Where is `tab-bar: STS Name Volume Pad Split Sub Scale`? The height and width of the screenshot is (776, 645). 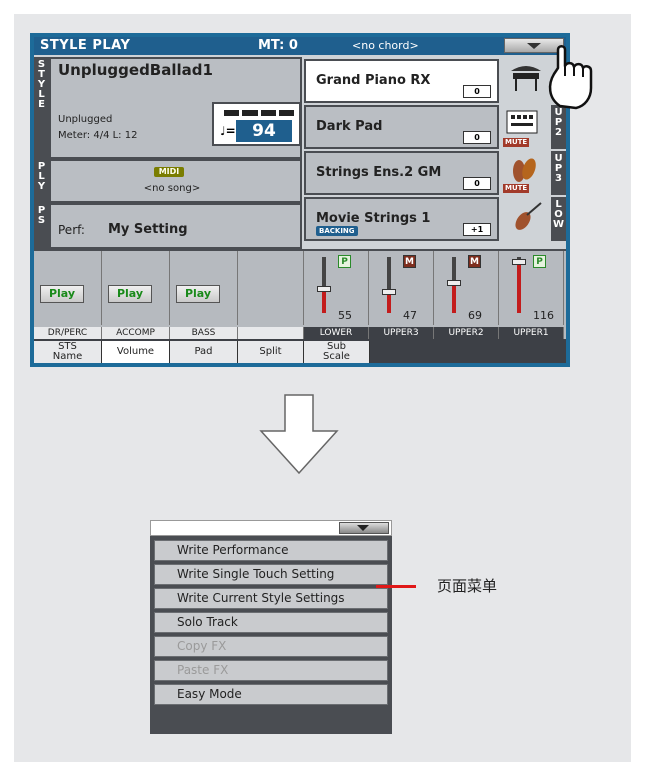 tab-bar: STS Name Volume Pad Split Sub Scale is located at coordinates (300, 351).